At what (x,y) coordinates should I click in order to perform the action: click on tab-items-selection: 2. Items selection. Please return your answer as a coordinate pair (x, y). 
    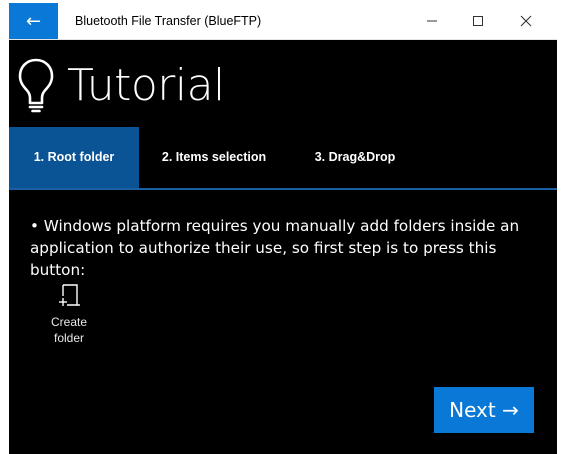
    Looking at the image, I should click on (214, 157).